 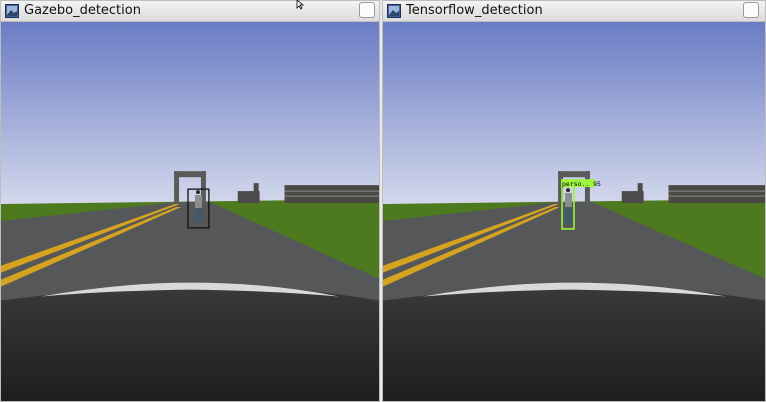 What do you see at coordinates (300, 5) in the screenshot?
I see `mouse-pointer-icon` at bounding box center [300, 5].